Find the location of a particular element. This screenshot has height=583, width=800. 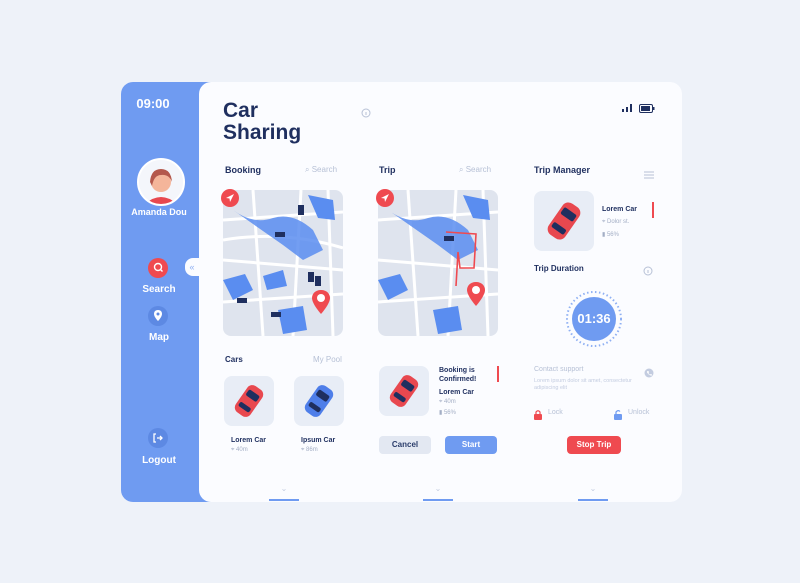

trip-distance-value: 40m is located at coordinates (450, 402).